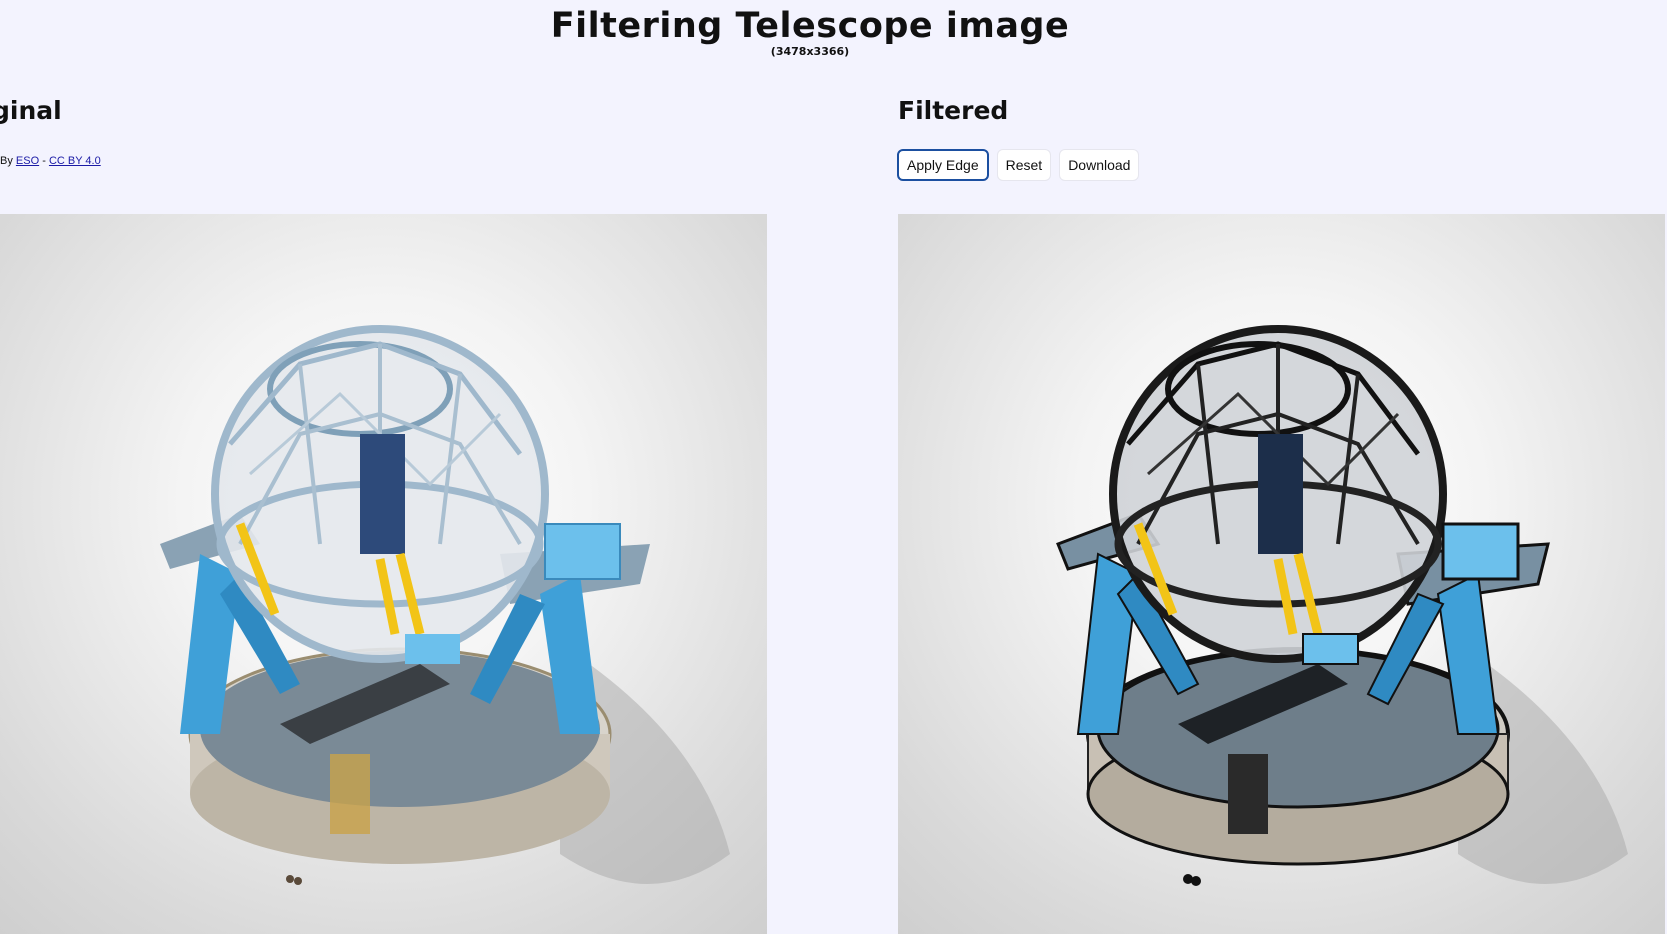 The image size is (1667, 934). I want to click on filter-controls: Apply Edge Reset Download, so click(1018, 165).